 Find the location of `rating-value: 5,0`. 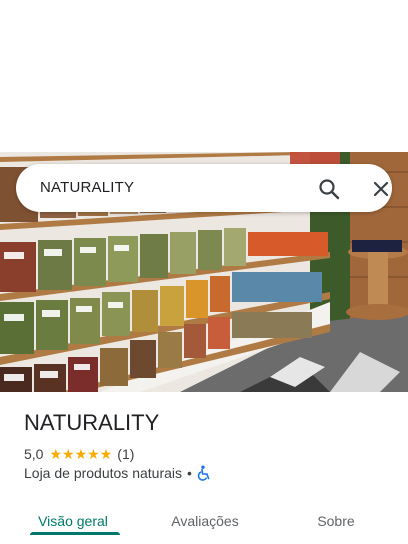

rating-value: 5,0 is located at coordinates (34, 454).